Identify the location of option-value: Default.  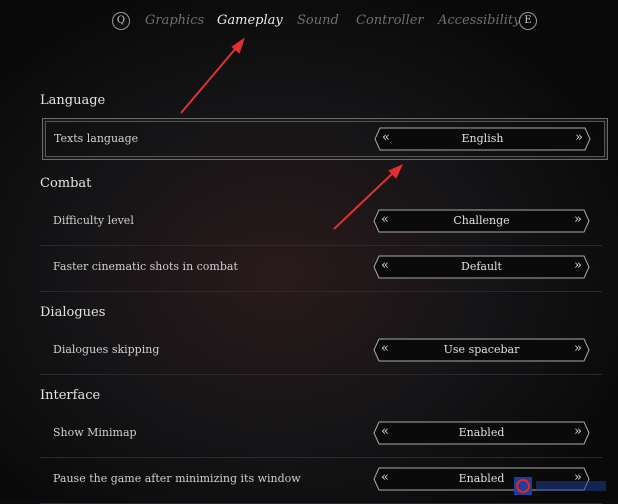
(481, 266).